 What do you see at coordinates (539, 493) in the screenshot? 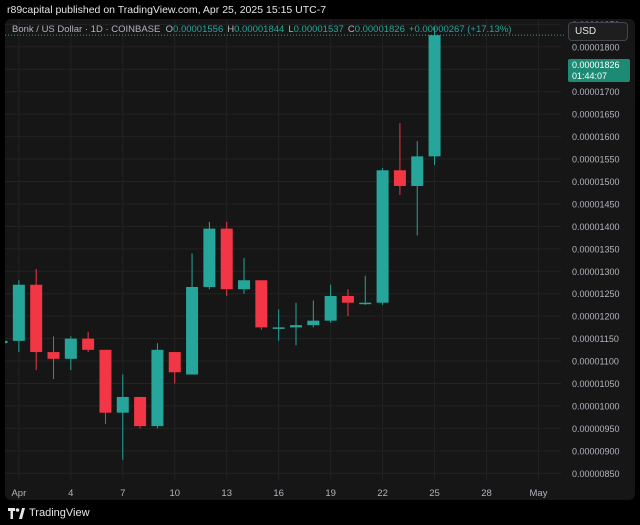
I see `date-tick-label: May` at bounding box center [539, 493].